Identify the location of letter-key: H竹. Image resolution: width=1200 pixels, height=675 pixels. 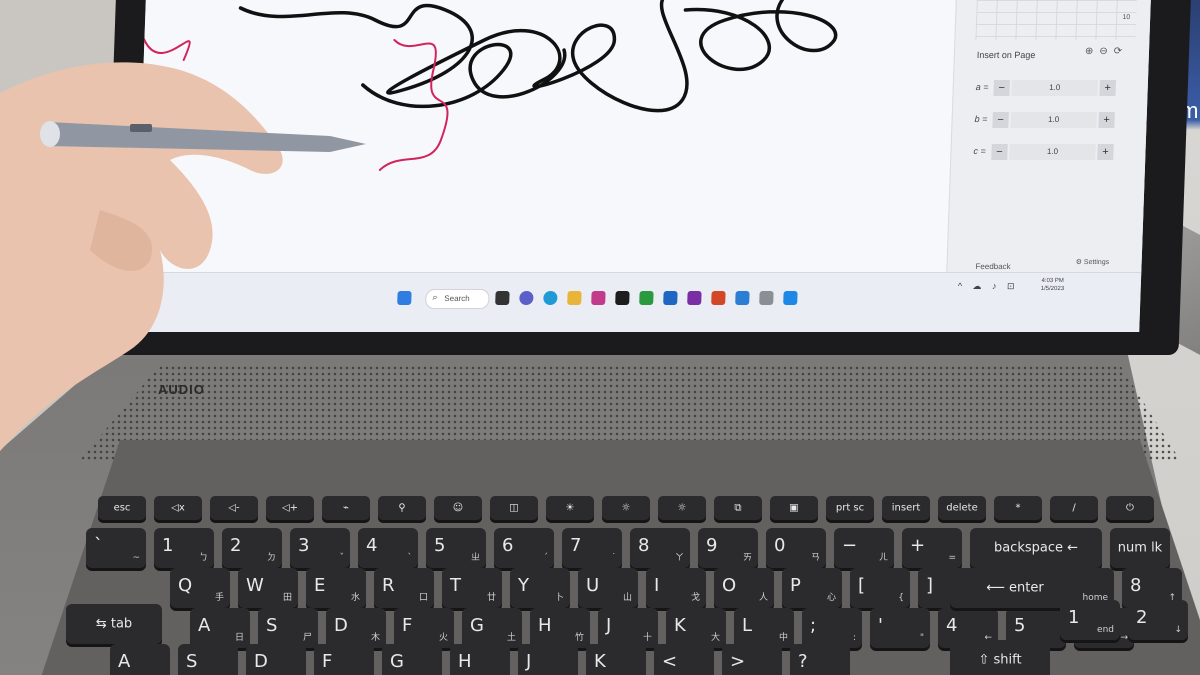
(560, 628).